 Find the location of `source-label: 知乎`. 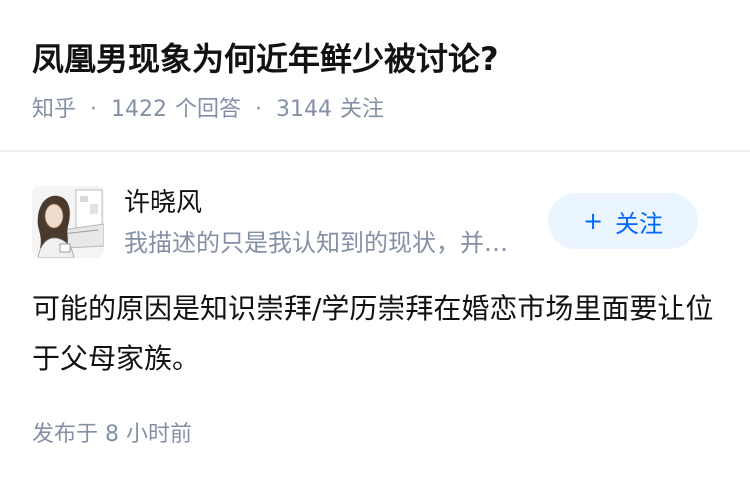

source-label: 知乎 is located at coordinates (54, 110).